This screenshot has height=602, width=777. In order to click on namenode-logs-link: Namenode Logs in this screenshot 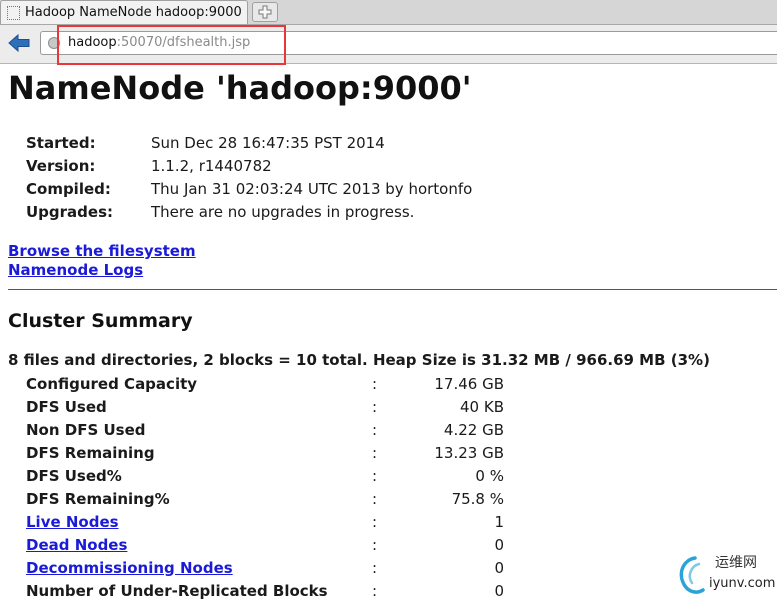, I will do `click(102, 270)`.